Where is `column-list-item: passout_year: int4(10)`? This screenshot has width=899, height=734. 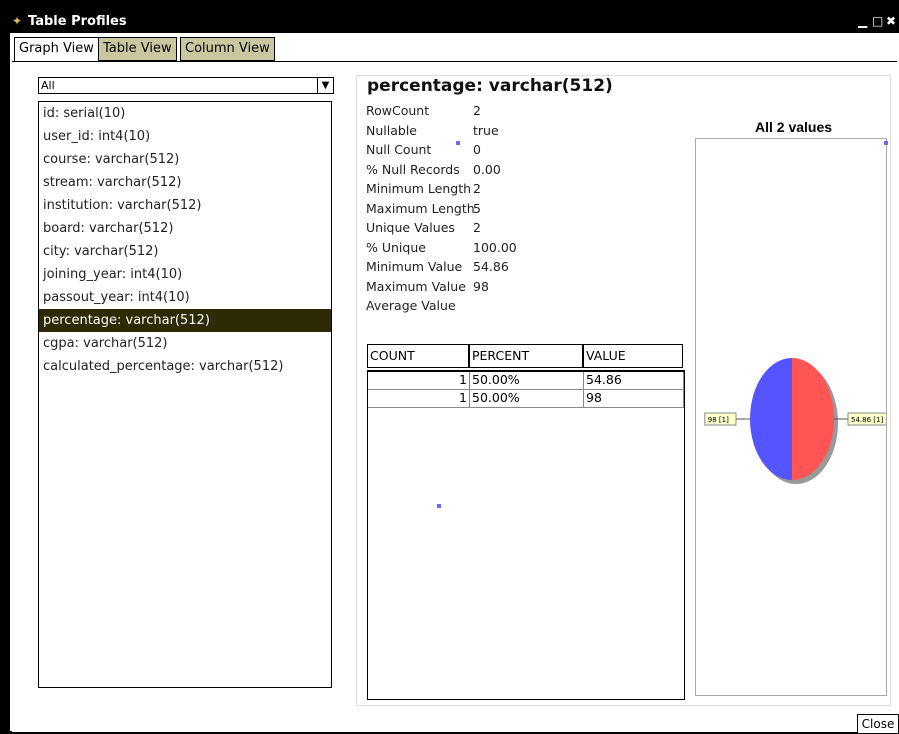 column-list-item: passout_year: int4(10) is located at coordinates (185, 297).